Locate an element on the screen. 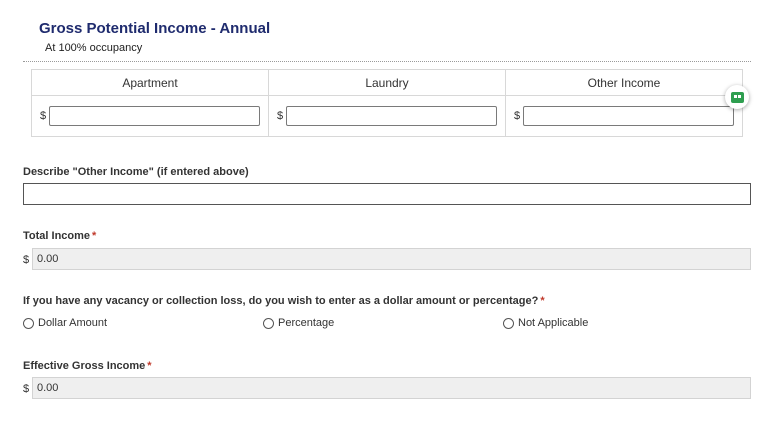 The width and height of the screenshot is (782, 433). apartment-cell: $ is located at coordinates (150, 116).